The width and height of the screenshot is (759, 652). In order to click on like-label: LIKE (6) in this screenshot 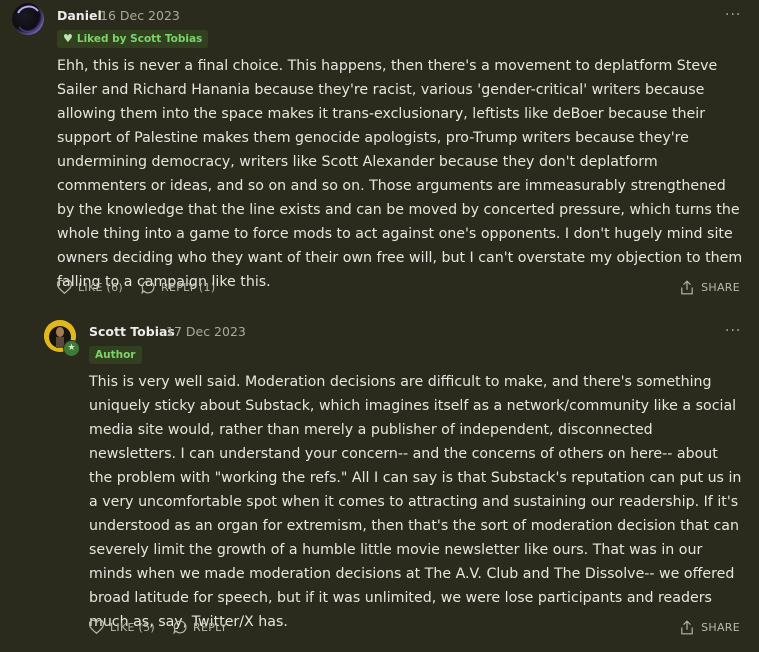, I will do `click(101, 287)`.